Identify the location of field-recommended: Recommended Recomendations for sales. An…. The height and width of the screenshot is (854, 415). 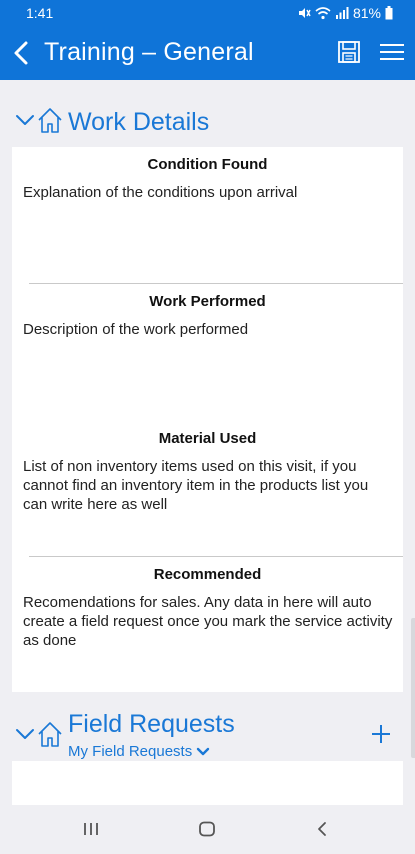
(207, 624).